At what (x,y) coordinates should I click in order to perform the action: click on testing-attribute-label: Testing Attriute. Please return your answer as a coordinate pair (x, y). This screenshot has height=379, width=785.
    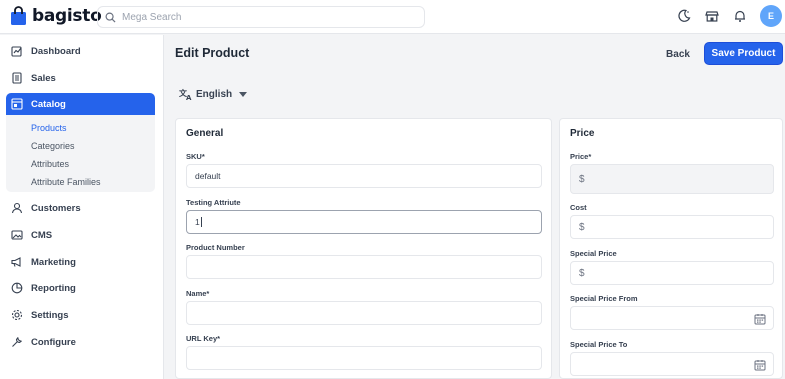
    Looking at the image, I should click on (213, 202).